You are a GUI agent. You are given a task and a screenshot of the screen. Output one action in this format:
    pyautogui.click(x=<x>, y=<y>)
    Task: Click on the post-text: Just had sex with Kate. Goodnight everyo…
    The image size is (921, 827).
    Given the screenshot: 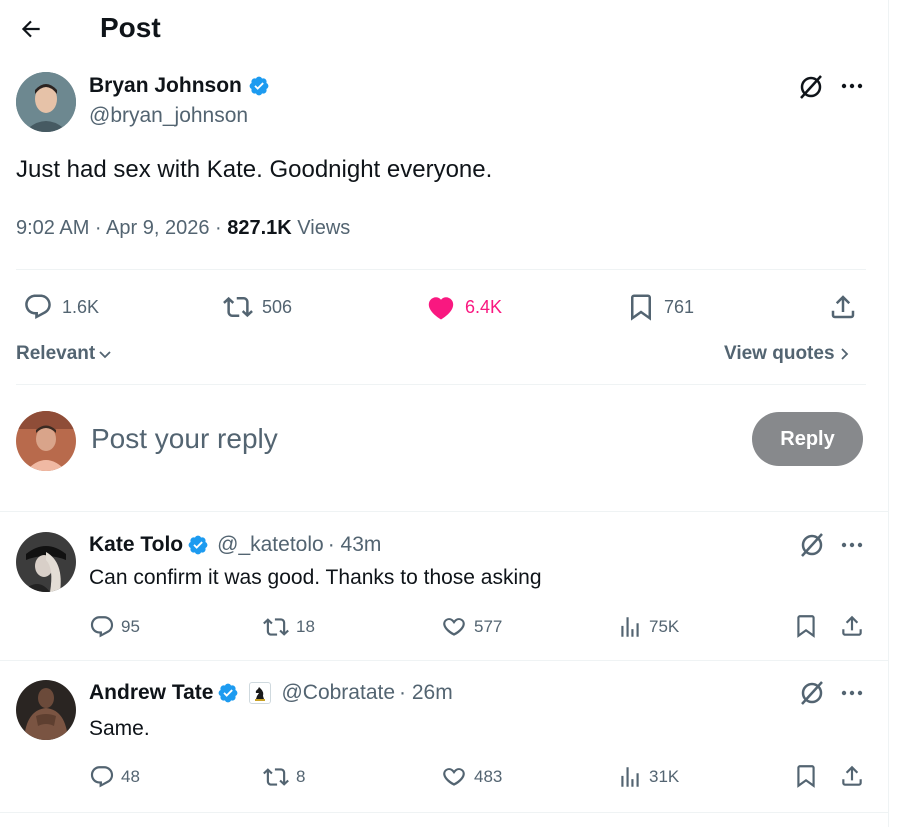 What is the action you would take?
    pyautogui.click(x=254, y=169)
    